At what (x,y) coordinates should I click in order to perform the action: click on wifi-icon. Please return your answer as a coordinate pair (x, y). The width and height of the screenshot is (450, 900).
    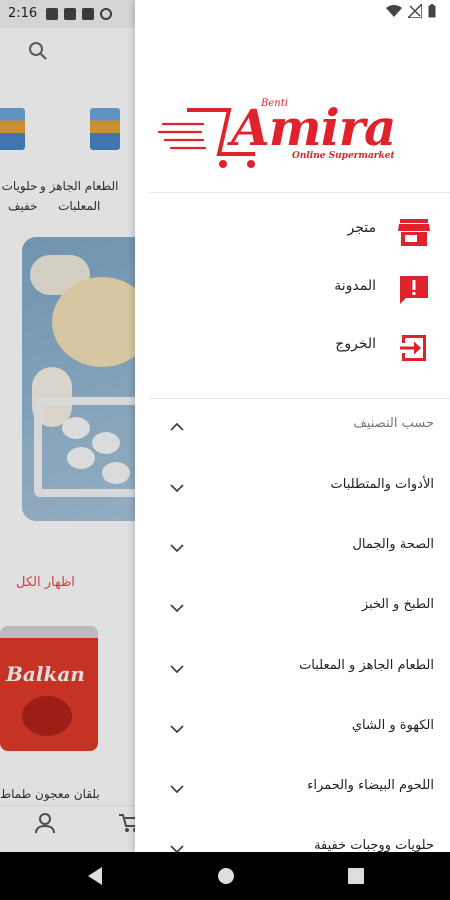
    Looking at the image, I should click on (394, 11).